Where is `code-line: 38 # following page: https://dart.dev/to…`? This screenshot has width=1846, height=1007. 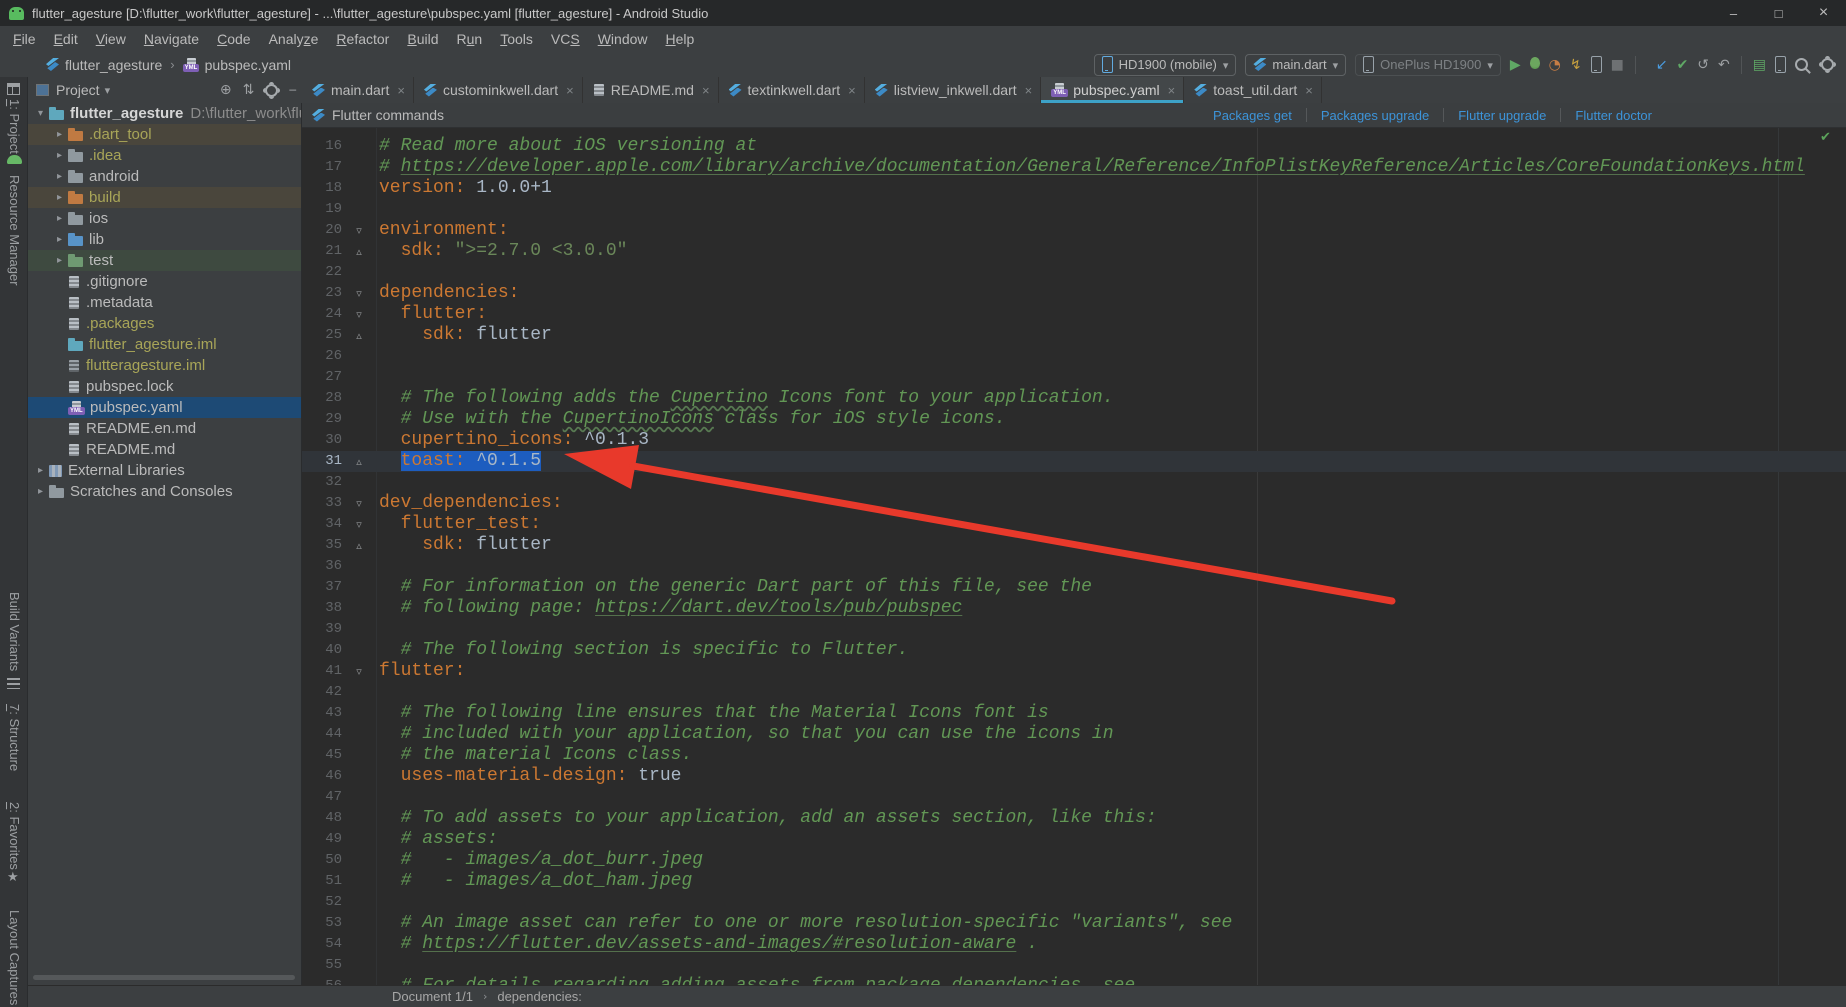 code-line: 38 # following page: https://dart.dev/to… is located at coordinates (1074, 608).